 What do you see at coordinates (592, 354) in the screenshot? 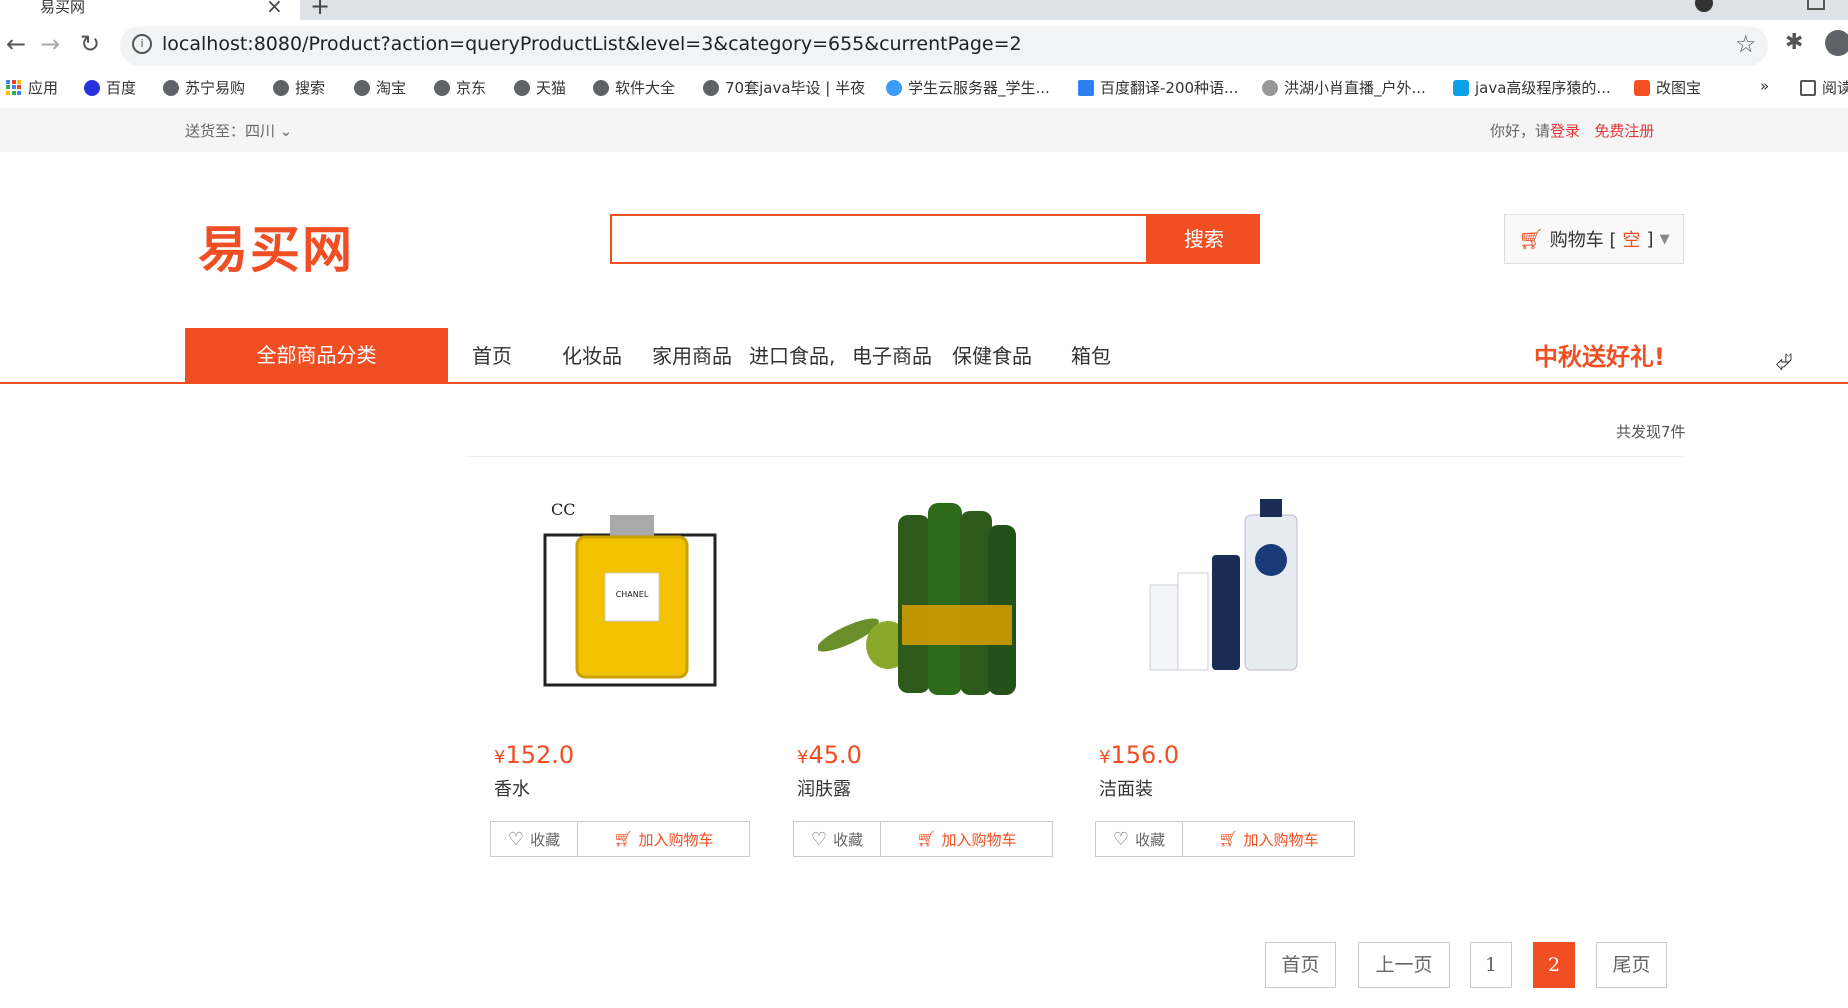
I see `nav-cosmetics: 化妆品` at bounding box center [592, 354].